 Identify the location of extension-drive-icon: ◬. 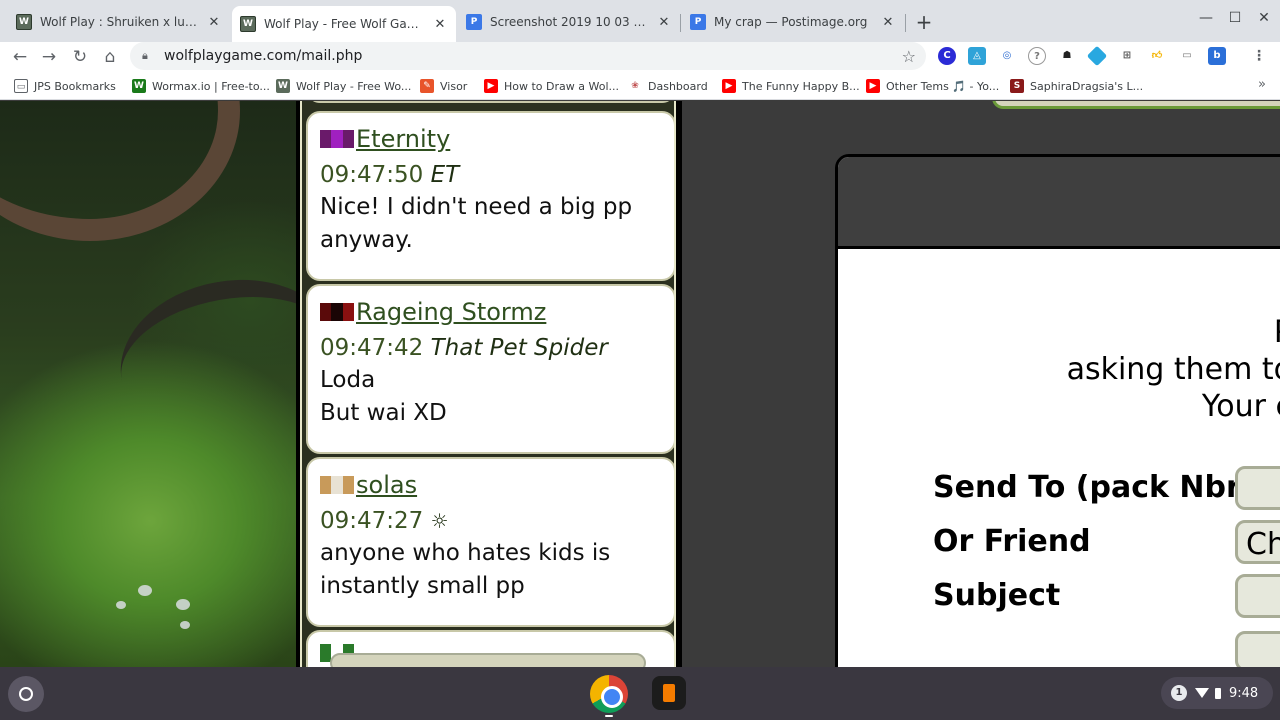
(977, 56).